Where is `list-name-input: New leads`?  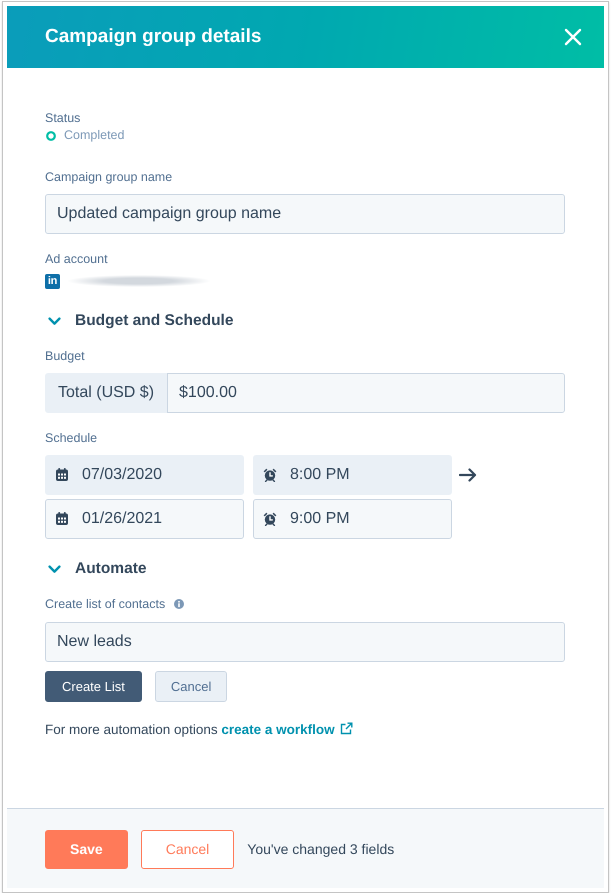
list-name-input: New leads is located at coordinates (305, 642).